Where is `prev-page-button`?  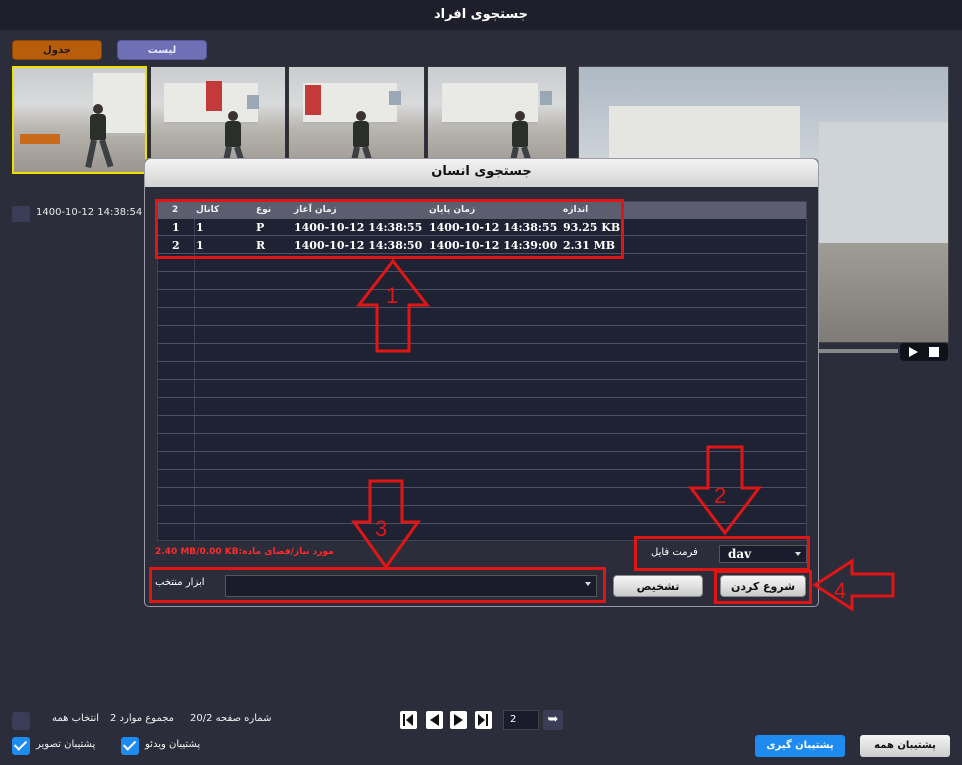
prev-page-button is located at coordinates (434, 720).